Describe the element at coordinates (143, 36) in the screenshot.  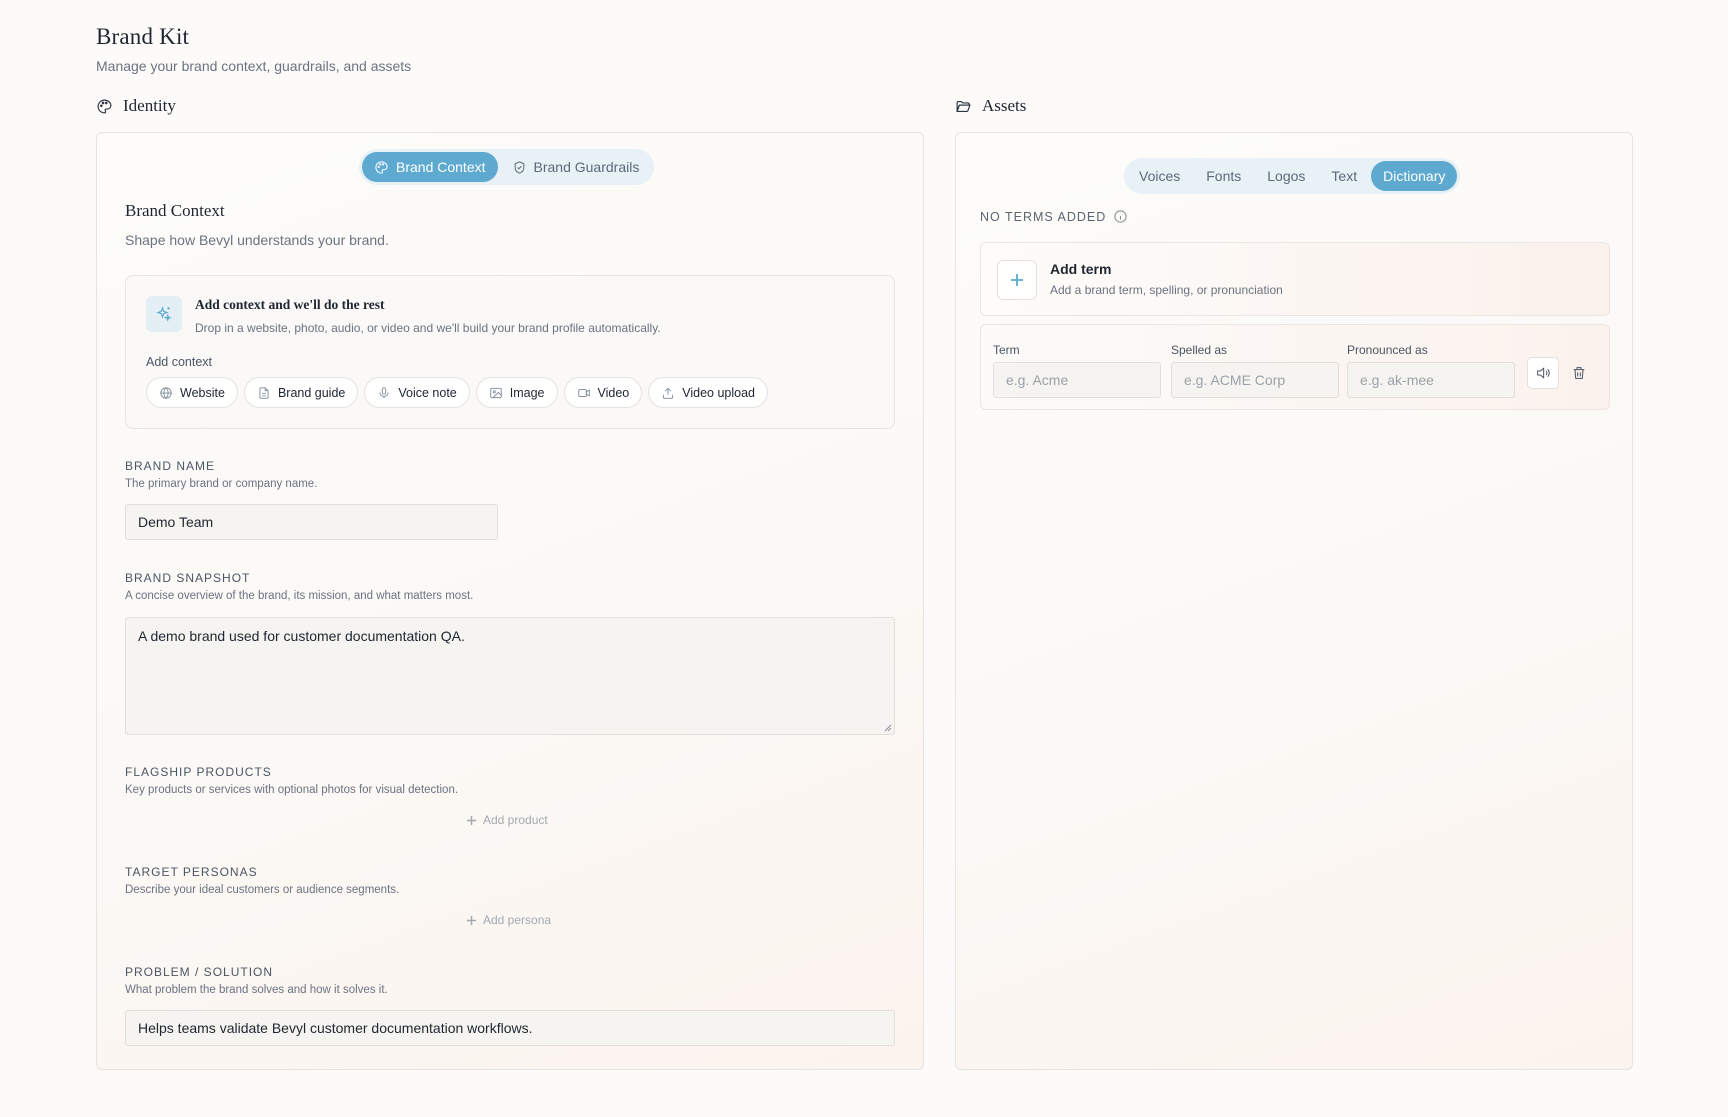
I see `page-title: Brand Kit` at that location.